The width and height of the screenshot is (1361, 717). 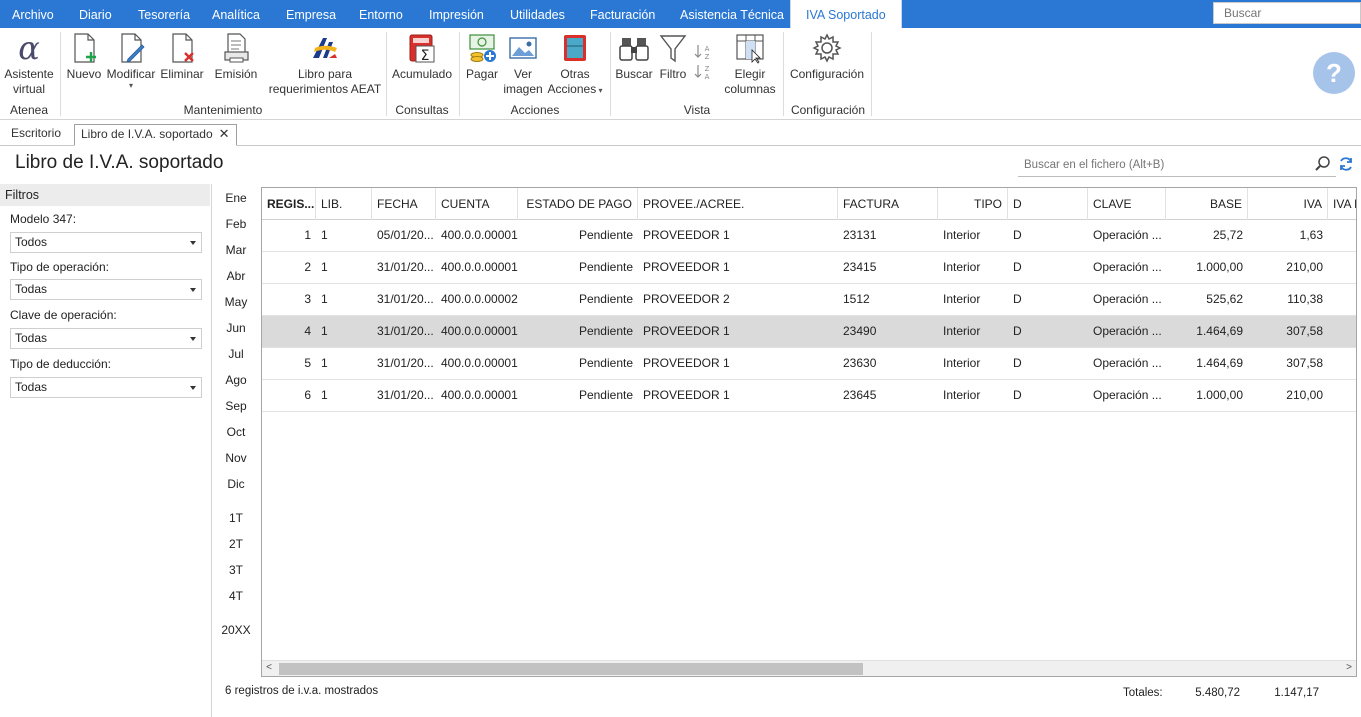 I want to click on records-status: 6 registros de i.v.a. mostrados, so click(x=302, y=691).